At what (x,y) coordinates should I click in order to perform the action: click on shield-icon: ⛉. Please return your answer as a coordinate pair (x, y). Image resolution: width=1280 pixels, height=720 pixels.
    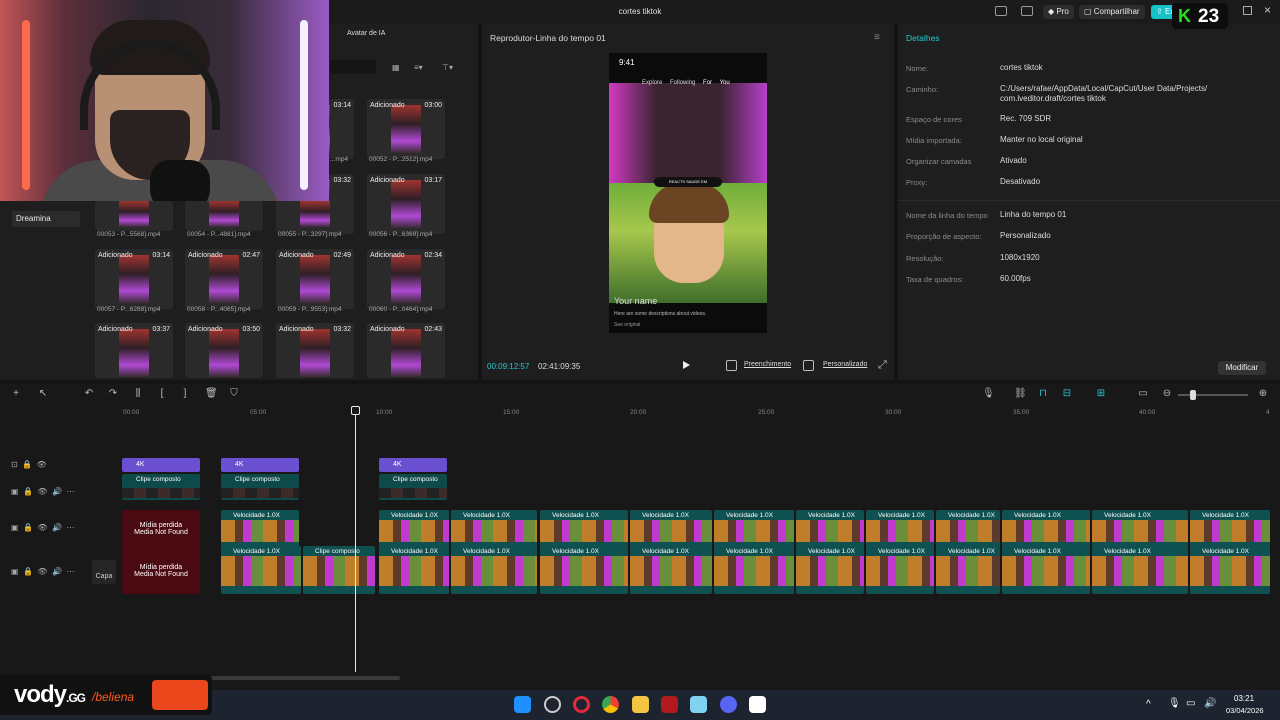
    Looking at the image, I should click on (234, 394).